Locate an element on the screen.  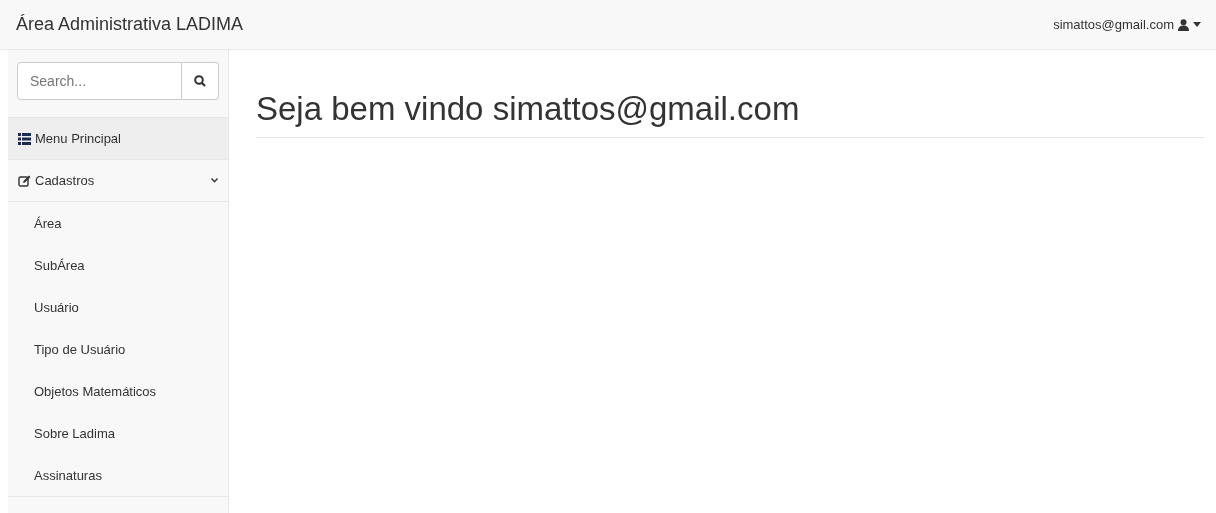
submenu-item: Sobre Ladima is located at coordinates (118, 433).